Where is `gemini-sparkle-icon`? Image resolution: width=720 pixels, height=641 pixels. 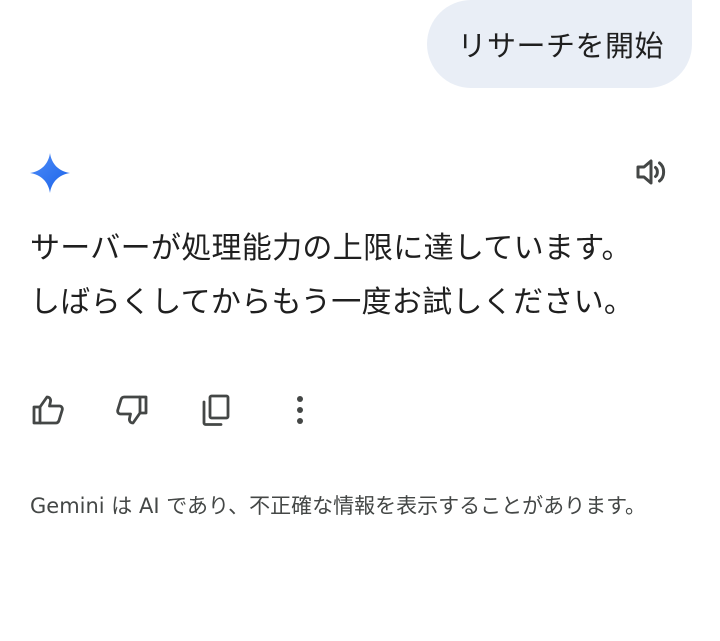 gemini-sparkle-icon is located at coordinates (50, 173).